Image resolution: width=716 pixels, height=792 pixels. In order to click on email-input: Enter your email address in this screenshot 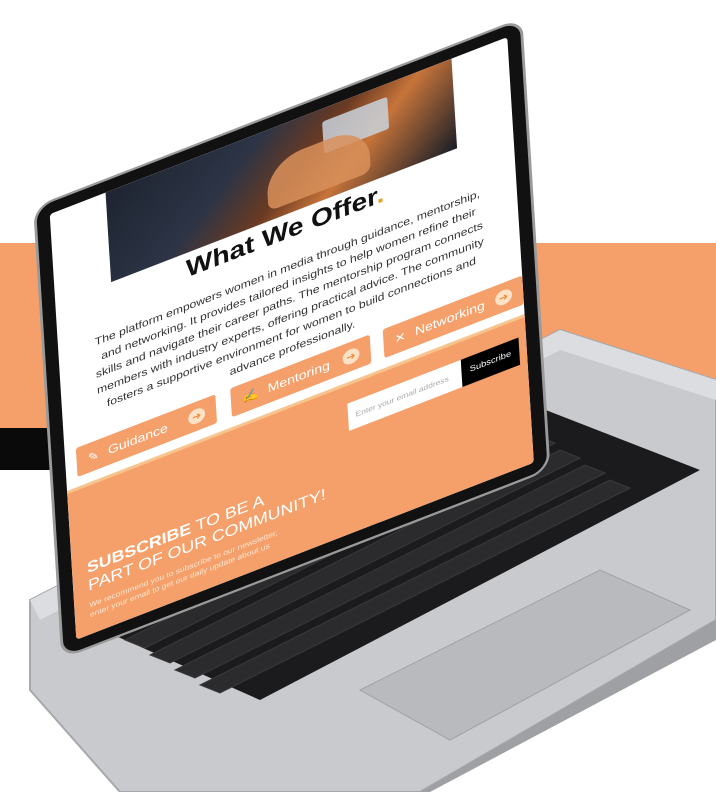, I will do `click(405, 395)`.